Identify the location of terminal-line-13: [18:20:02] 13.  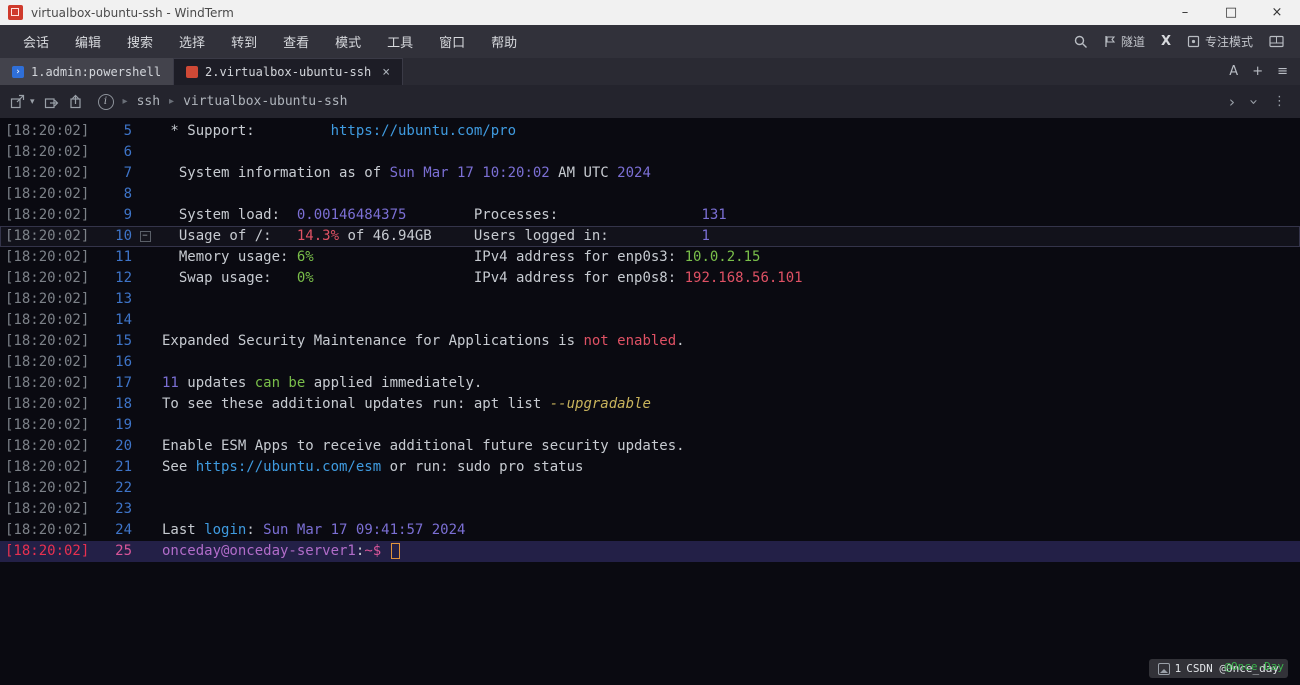
(650, 299).